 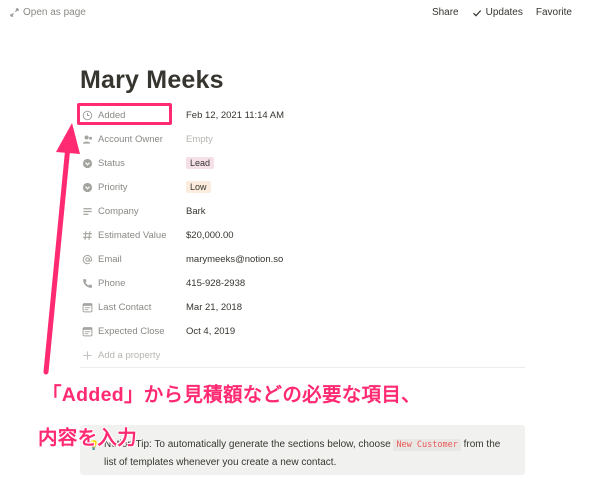 I want to click on property-value: Mar 21, 2018, so click(x=214, y=307).